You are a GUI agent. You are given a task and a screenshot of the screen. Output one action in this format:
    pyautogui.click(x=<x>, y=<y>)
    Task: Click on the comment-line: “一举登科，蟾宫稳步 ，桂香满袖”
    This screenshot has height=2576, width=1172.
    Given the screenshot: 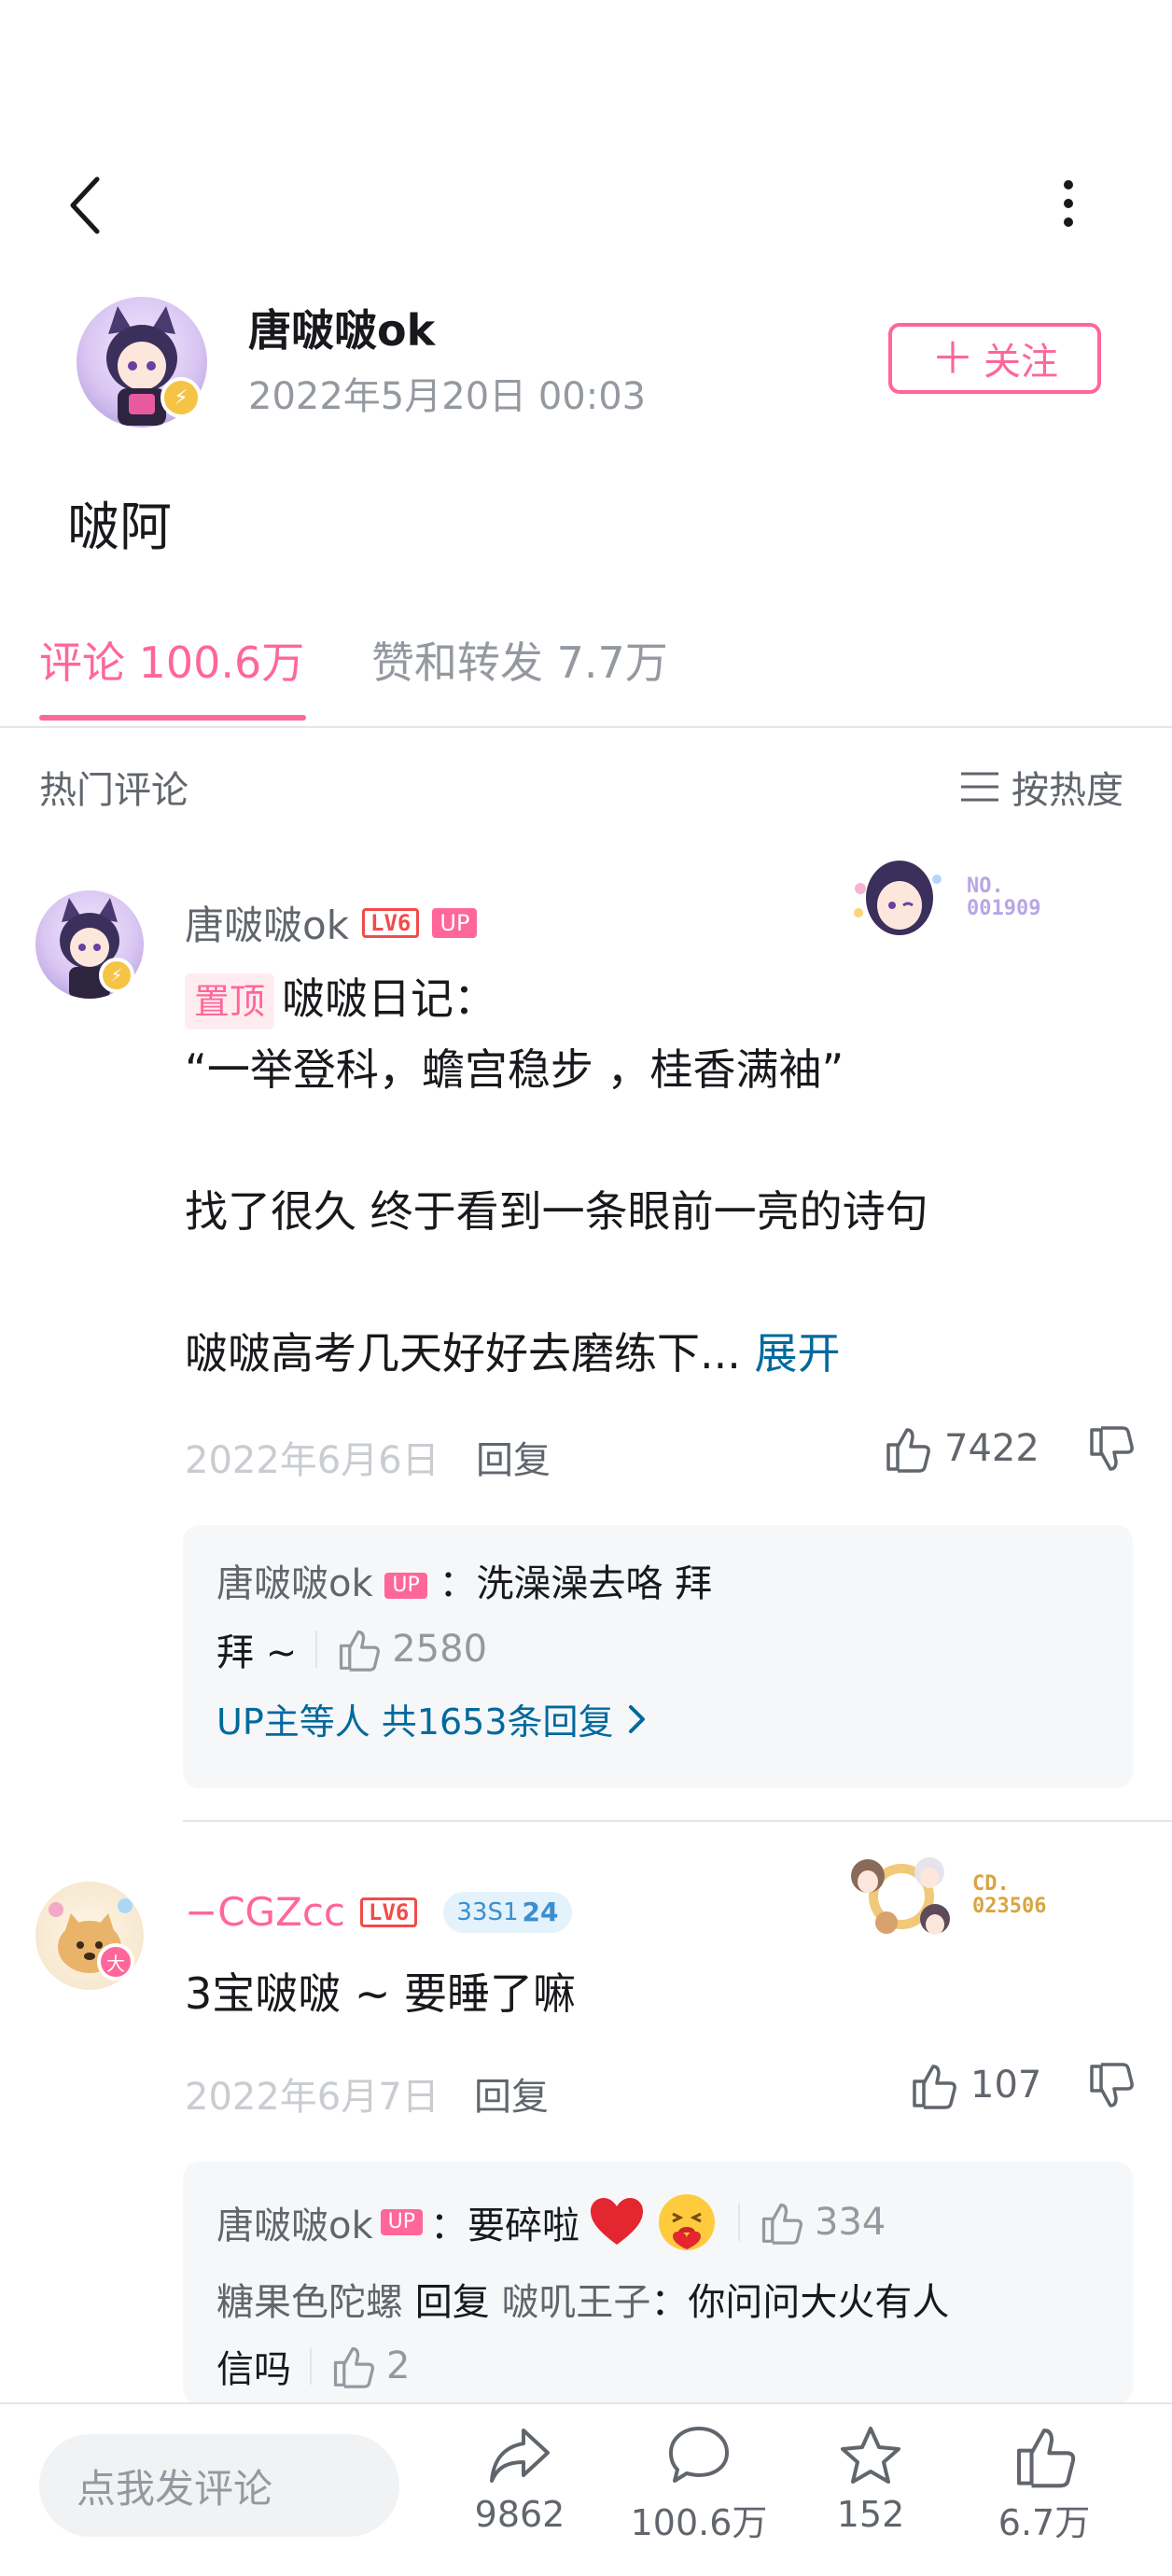 What is the action you would take?
    pyautogui.click(x=514, y=1069)
    